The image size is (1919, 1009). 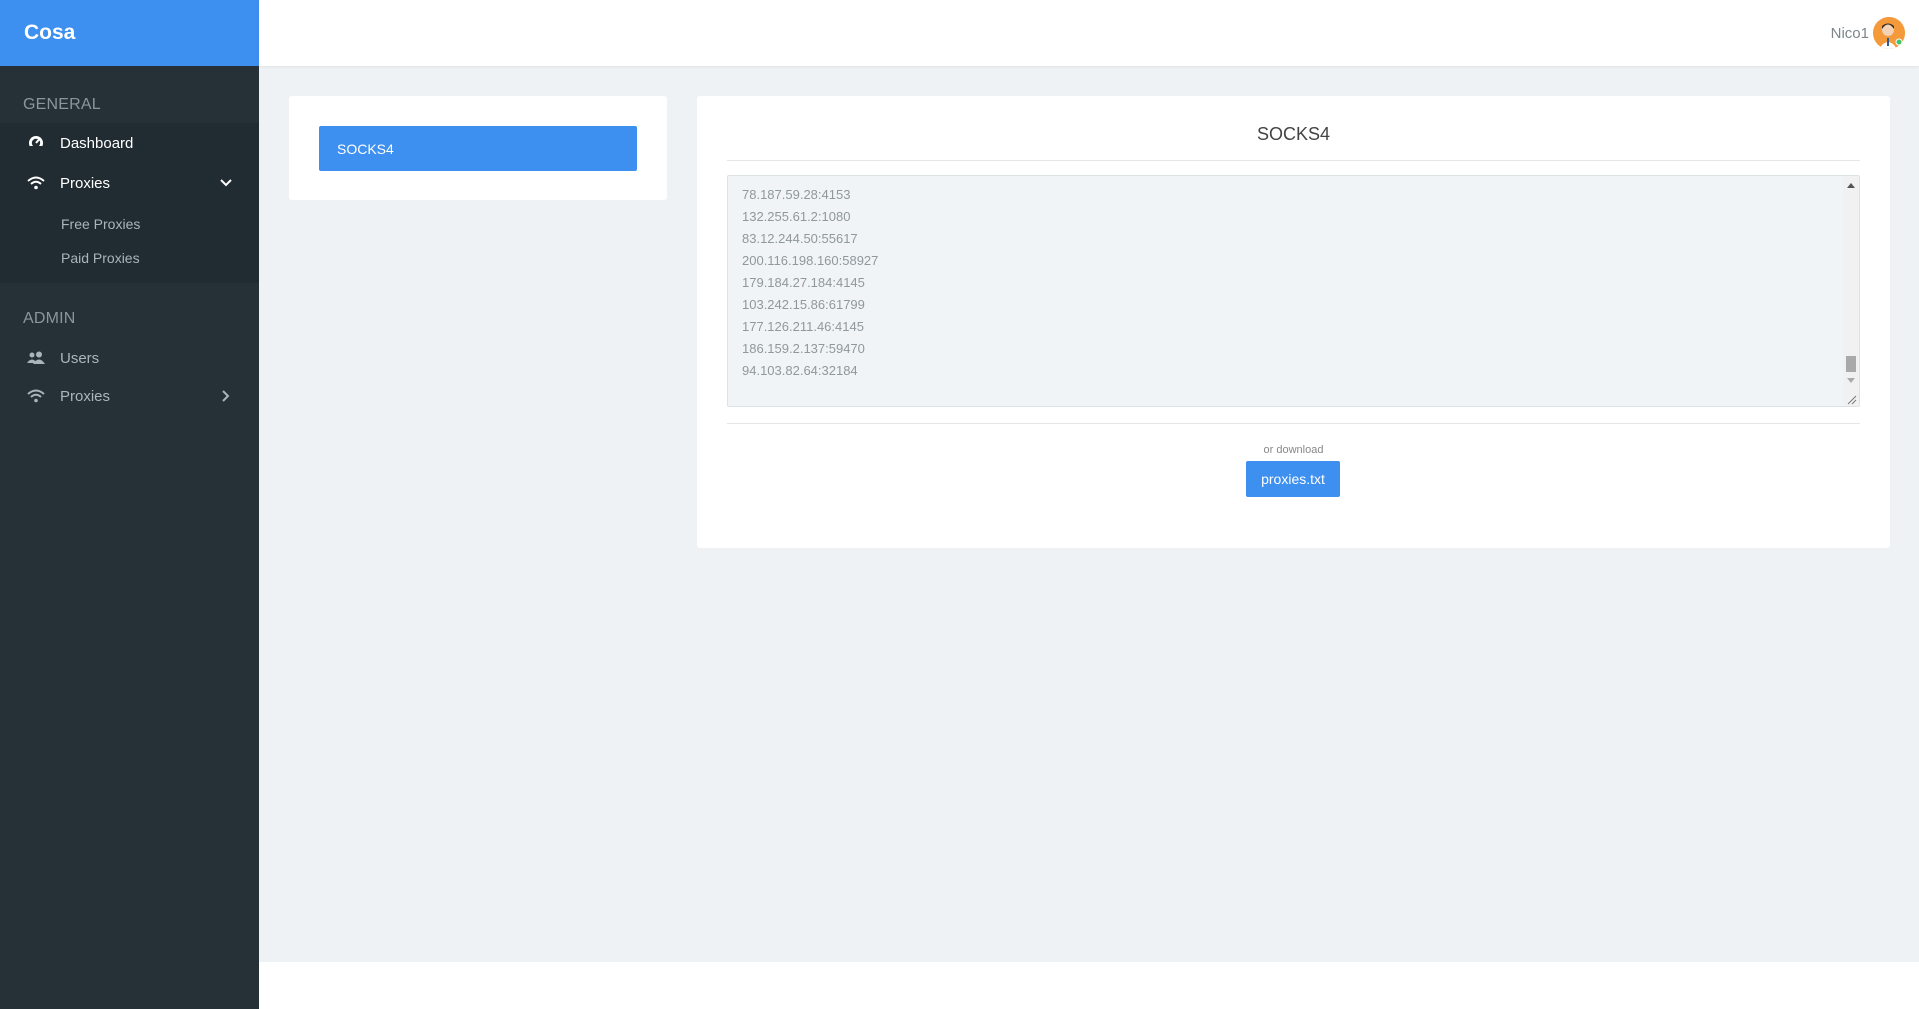 What do you see at coordinates (1089, 985) in the screenshot?
I see `footer` at bounding box center [1089, 985].